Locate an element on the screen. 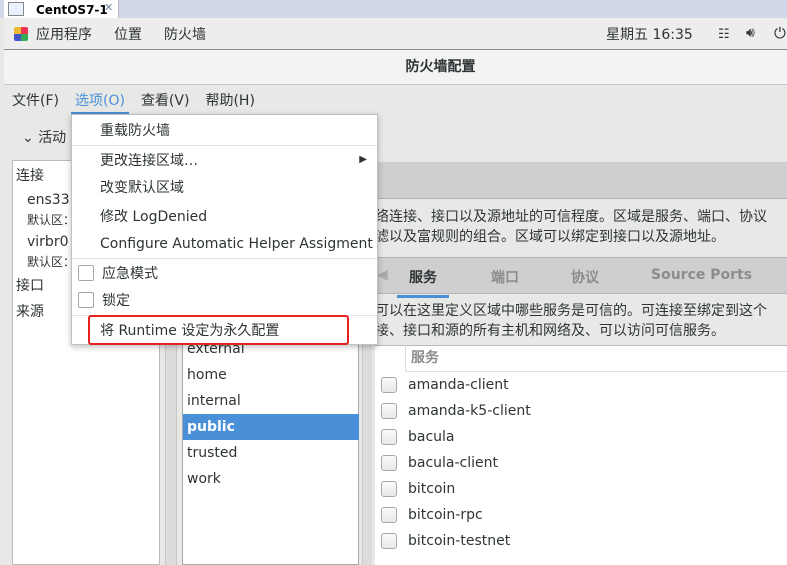  panic-mode-checkbox is located at coordinates (86, 272).